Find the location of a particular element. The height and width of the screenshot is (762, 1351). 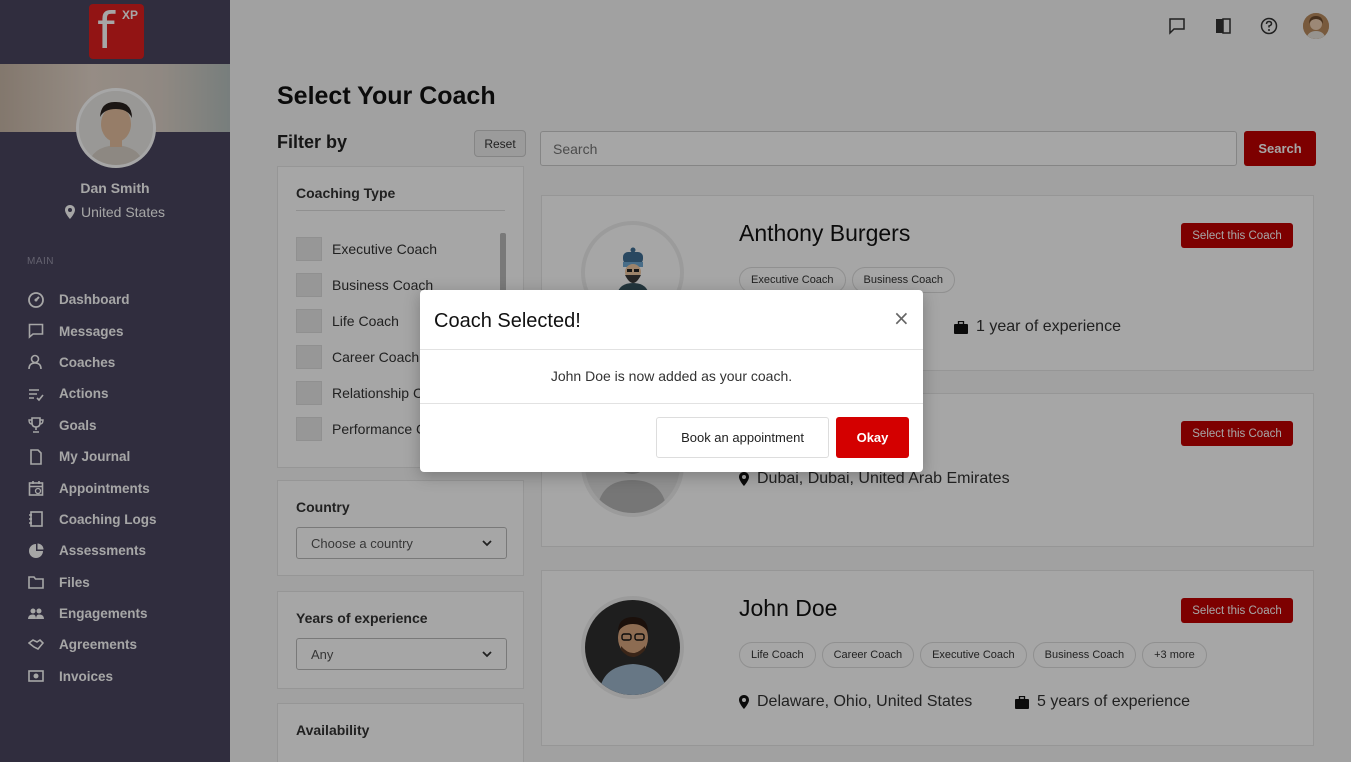

book-appointment-button: Book an appointment is located at coordinates (742, 437).